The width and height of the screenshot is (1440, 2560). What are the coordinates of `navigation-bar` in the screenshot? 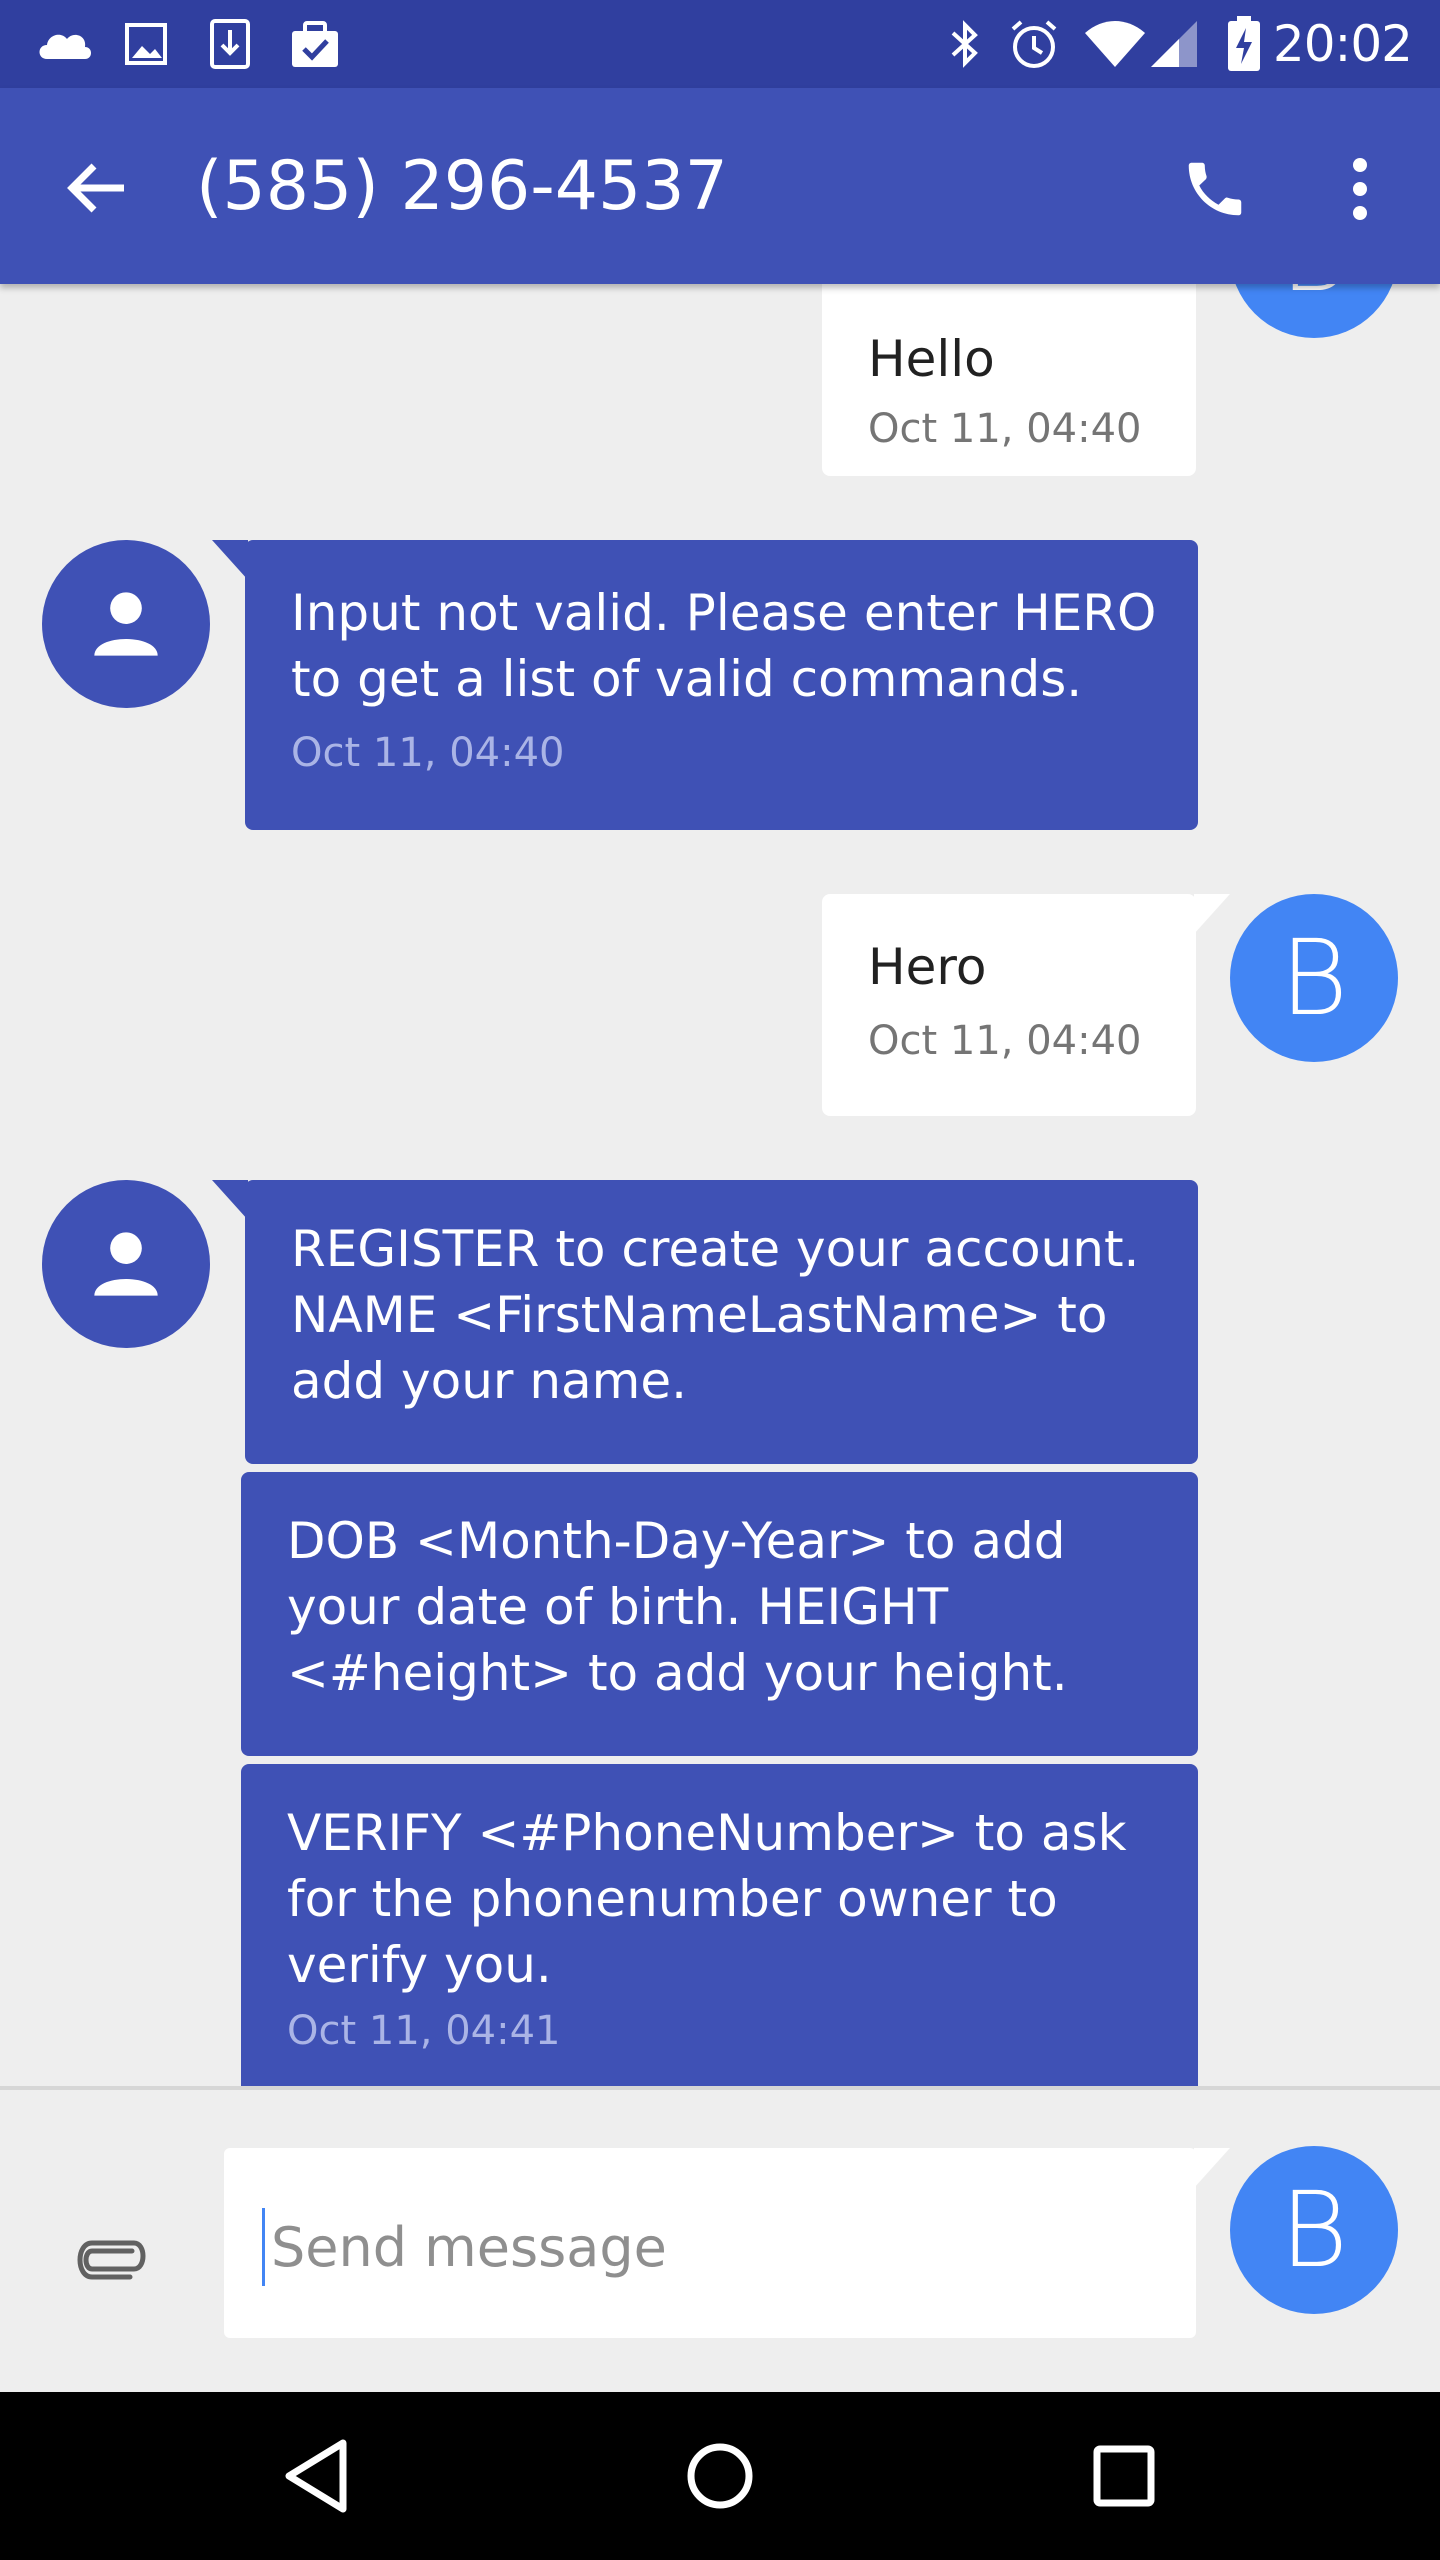 It's located at (720, 2476).